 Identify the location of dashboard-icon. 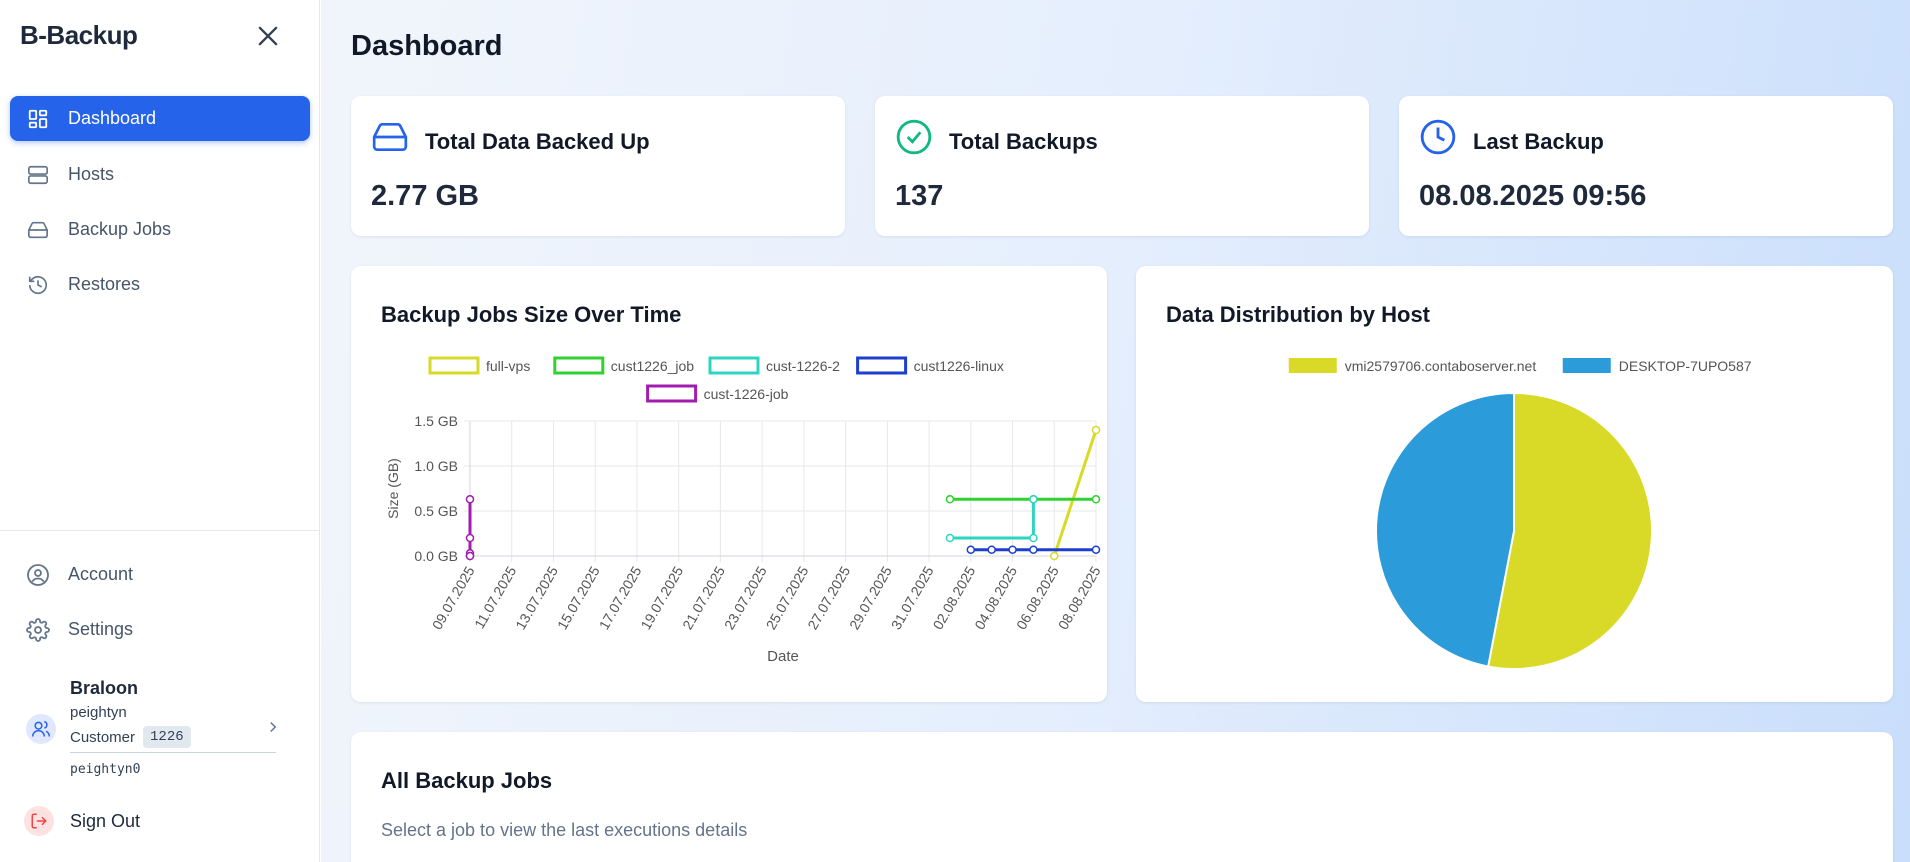
(38, 119).